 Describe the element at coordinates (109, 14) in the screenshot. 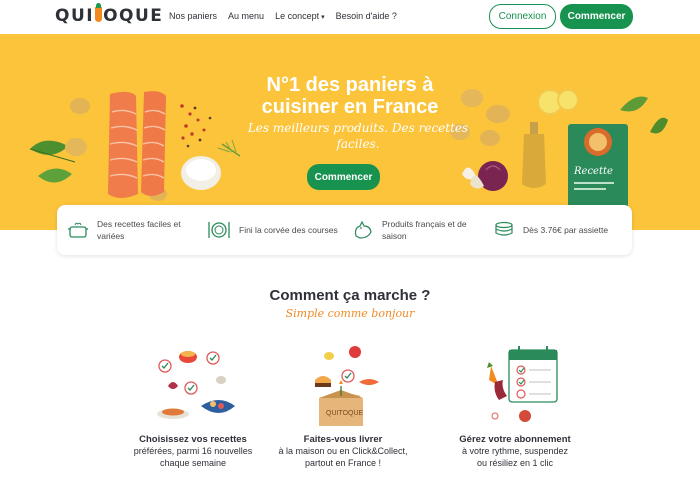

I see `quitoque-logo: QUI OQUE` at that location.